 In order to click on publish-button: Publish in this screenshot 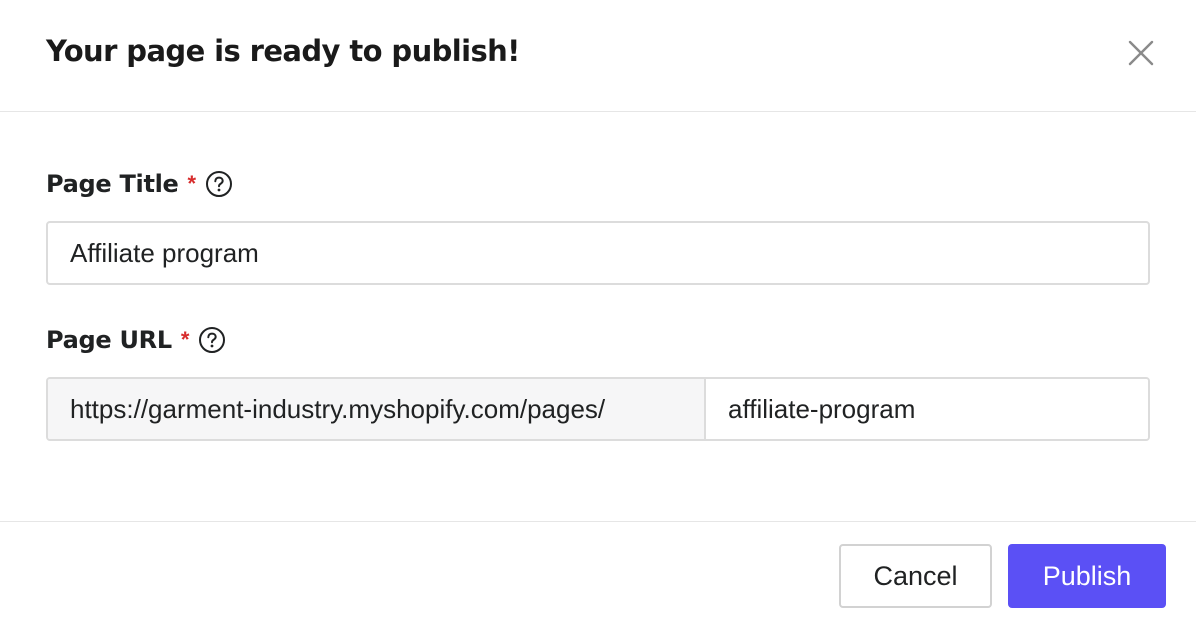, I will do `click(1087, 576)`.